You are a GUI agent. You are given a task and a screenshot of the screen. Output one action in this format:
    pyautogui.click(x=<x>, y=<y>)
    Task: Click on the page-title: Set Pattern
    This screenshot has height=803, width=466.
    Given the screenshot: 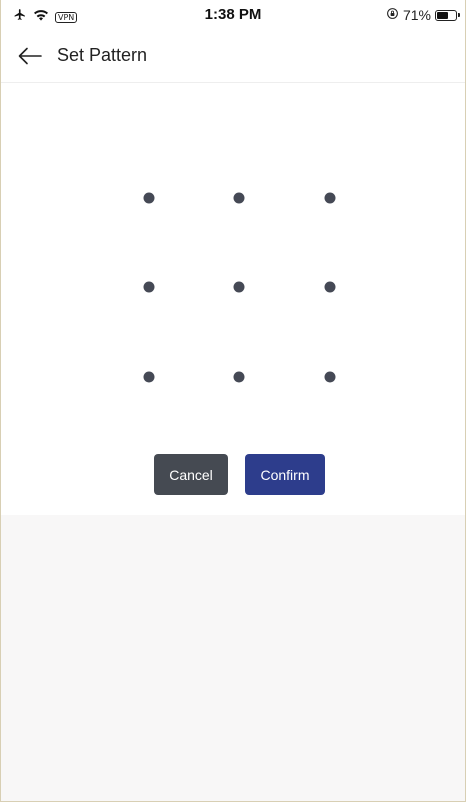 What is the action you would take?
    pyautogui.click(x=102, y=55)
    